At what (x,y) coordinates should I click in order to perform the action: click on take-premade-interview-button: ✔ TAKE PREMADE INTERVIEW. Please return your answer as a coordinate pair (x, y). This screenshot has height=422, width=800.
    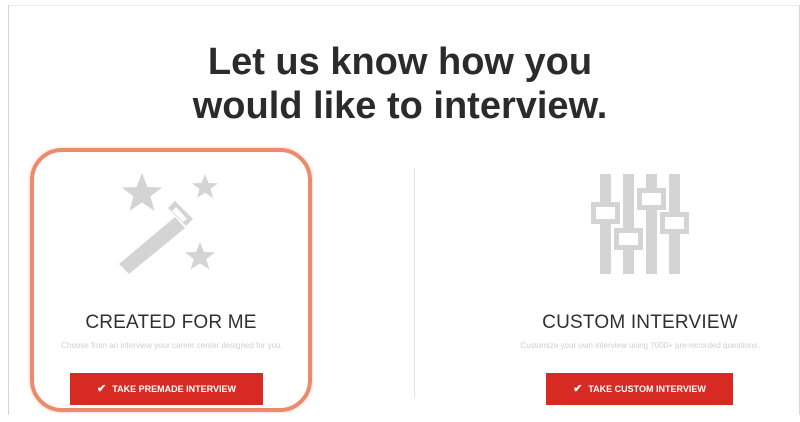
    Looking at the image, I should click on (166, 389).